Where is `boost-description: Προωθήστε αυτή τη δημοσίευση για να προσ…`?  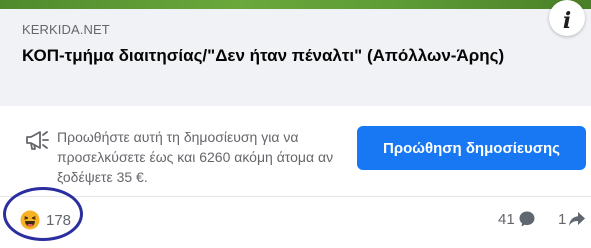
boost-description: Προωθήστε αυτή τη δημοσίευση για να προσ… is located at coordinates (195, 157).